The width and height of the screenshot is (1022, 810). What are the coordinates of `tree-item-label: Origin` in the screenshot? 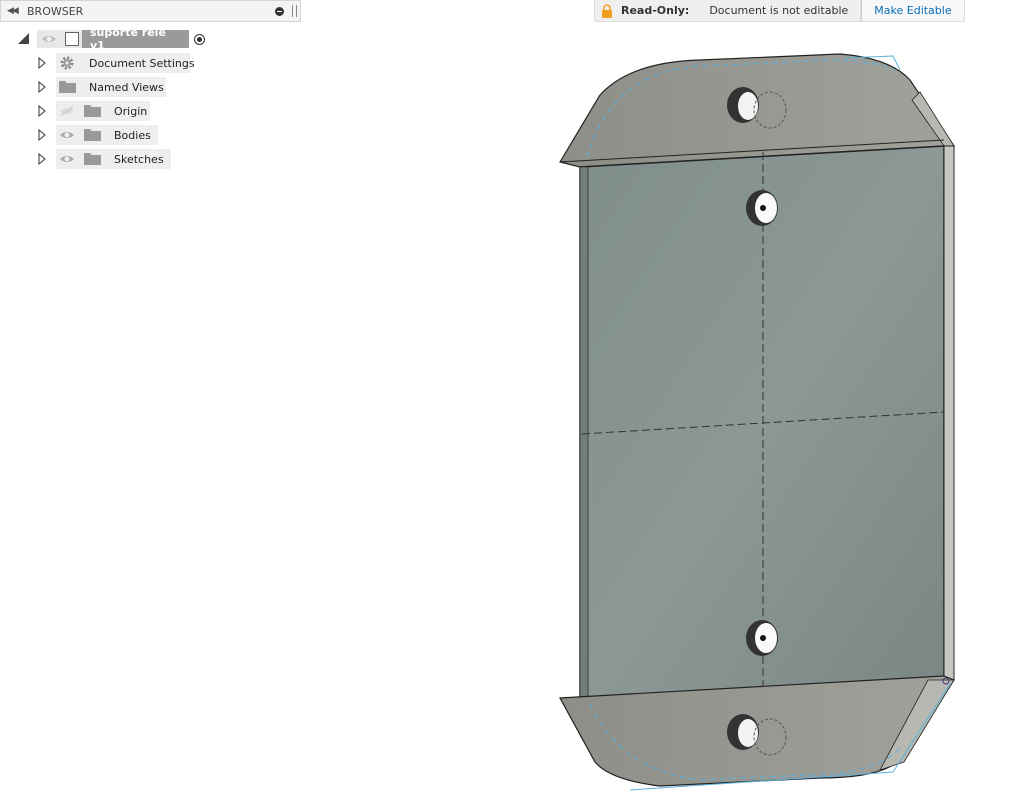 It's located at (131, 111).